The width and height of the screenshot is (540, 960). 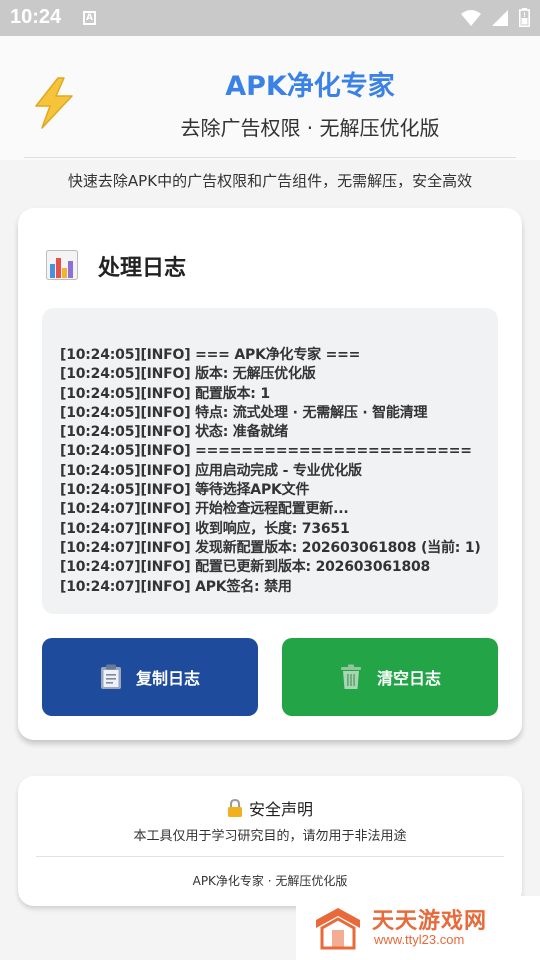 I want to click on lock-icon, so click(x=234, y=808).